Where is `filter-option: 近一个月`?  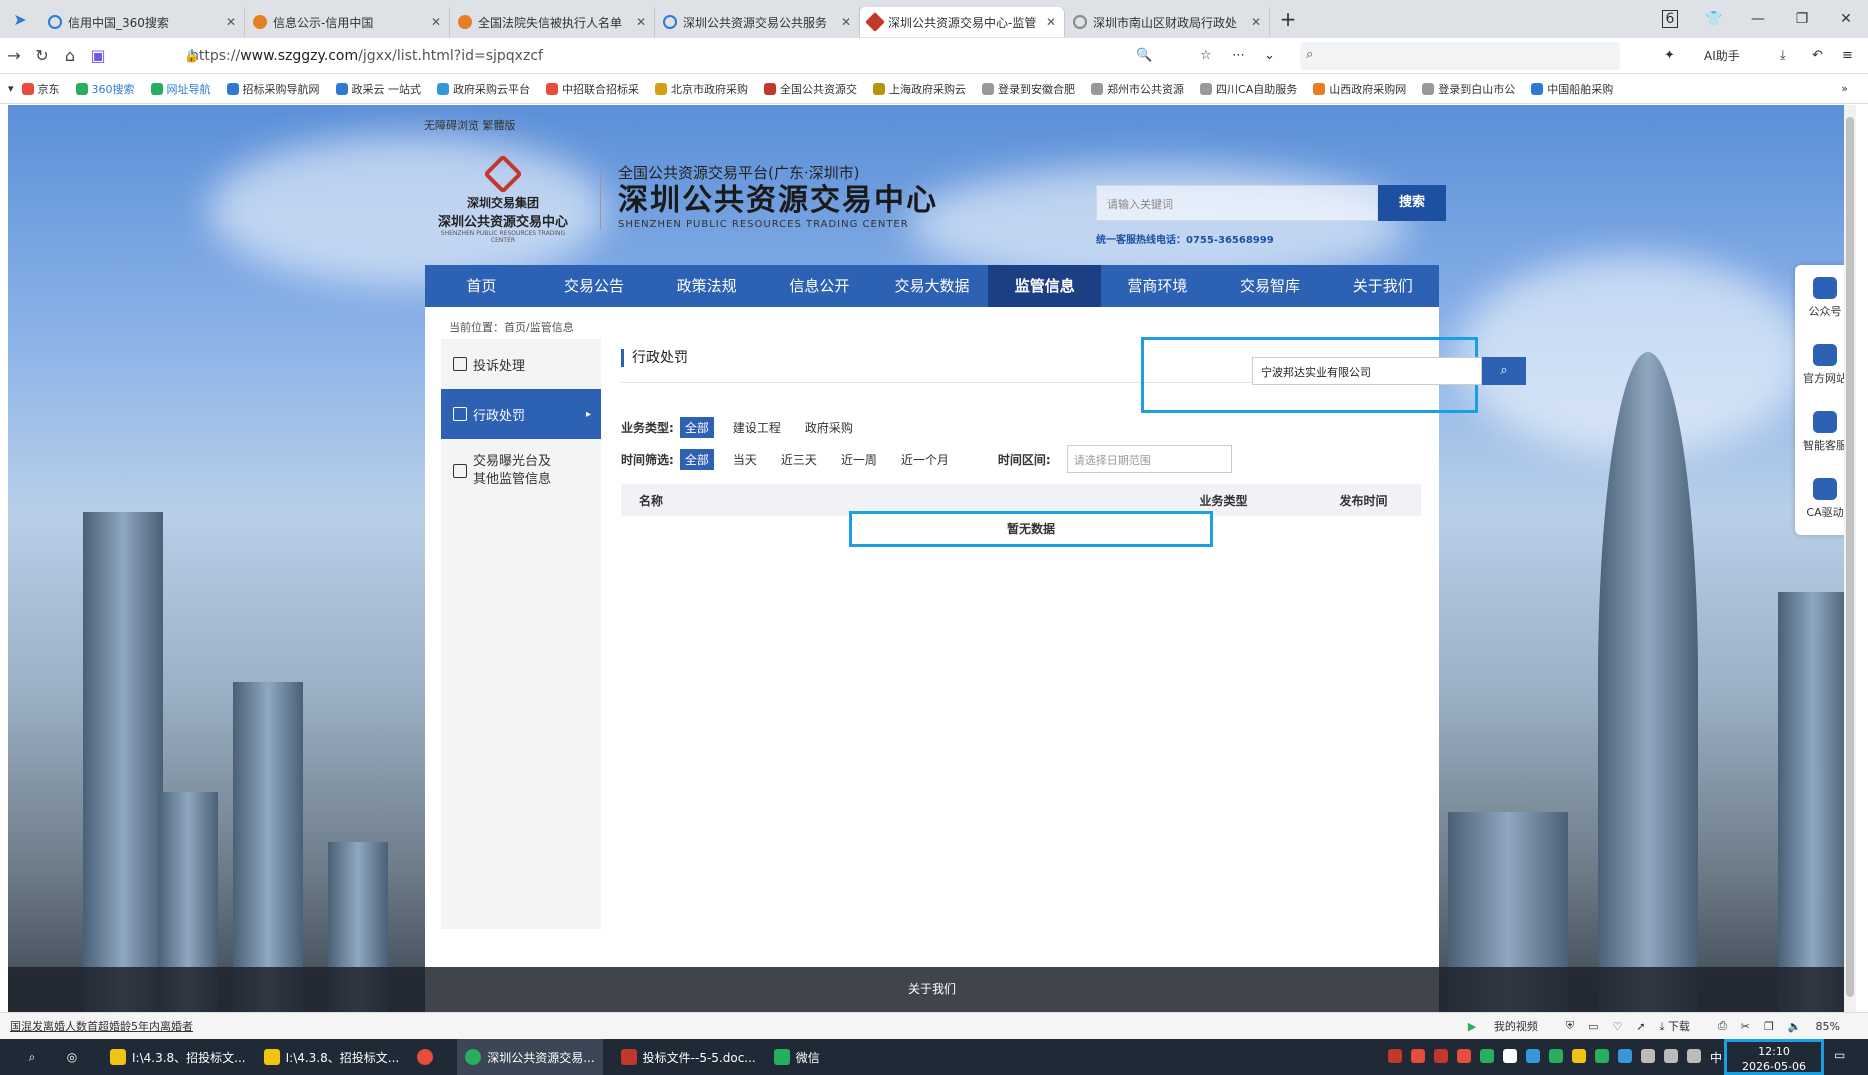 filter-option: 近一个月 is located at coordinates (925, 459).